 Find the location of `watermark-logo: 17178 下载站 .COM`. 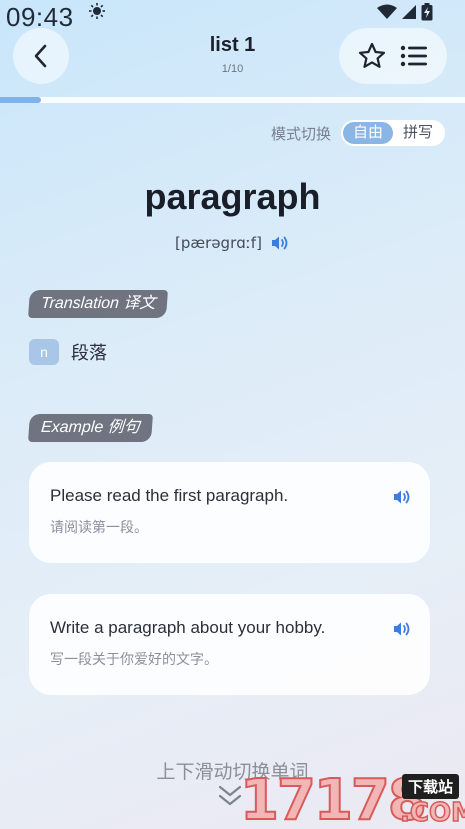

watermark-logo: 17178 下载站 .COM is located at coordinates (352, 798).